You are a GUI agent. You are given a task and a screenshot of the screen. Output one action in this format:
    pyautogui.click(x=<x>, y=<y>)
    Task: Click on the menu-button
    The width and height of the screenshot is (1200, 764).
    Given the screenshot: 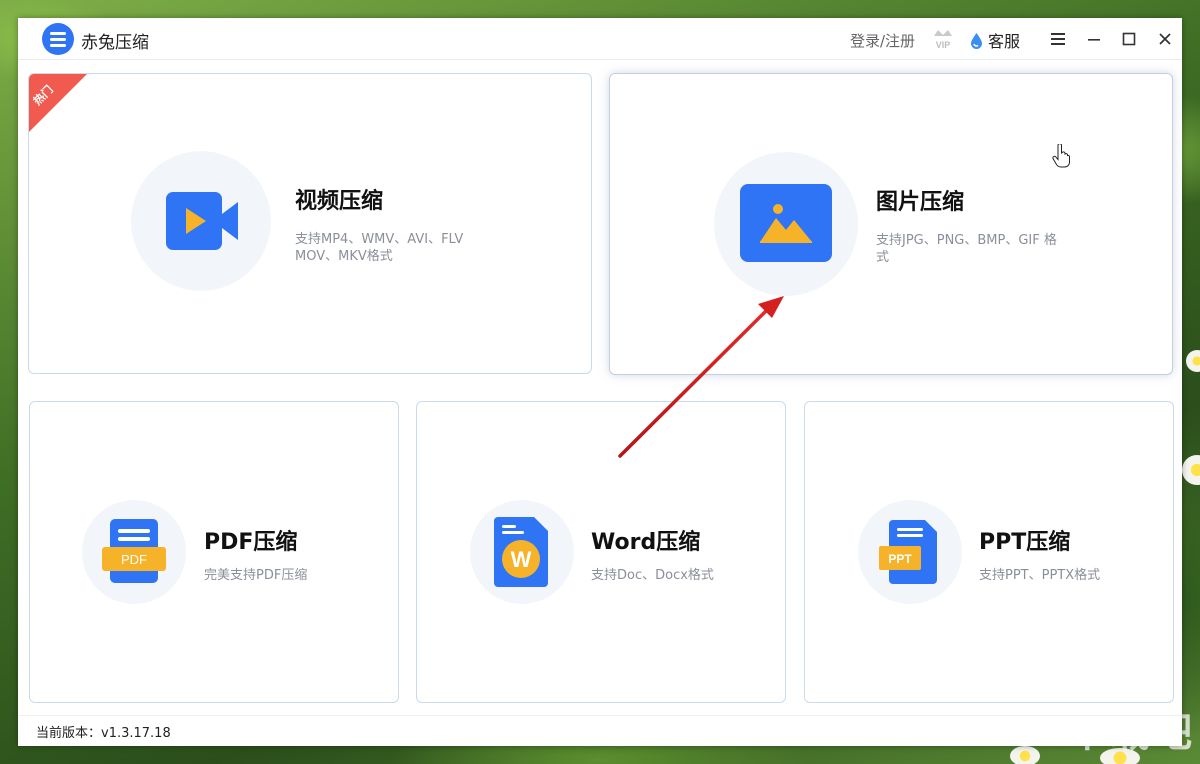 What is the action you would take?
    pyautogui.click(x=1058, y=39)
    